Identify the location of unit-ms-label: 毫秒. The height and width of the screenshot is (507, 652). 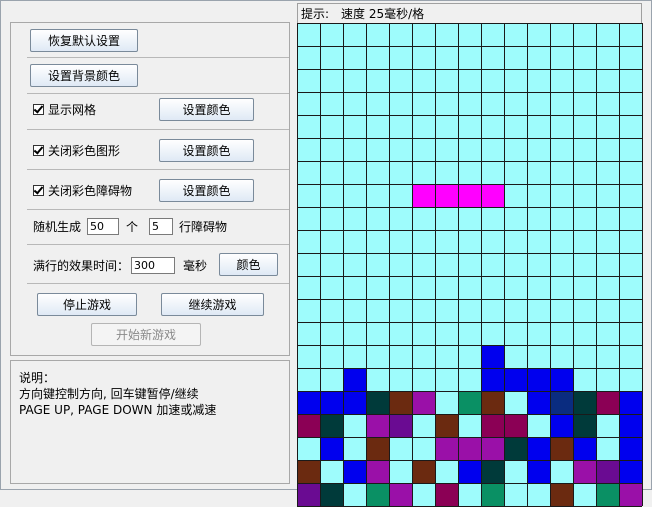
(195, 265).